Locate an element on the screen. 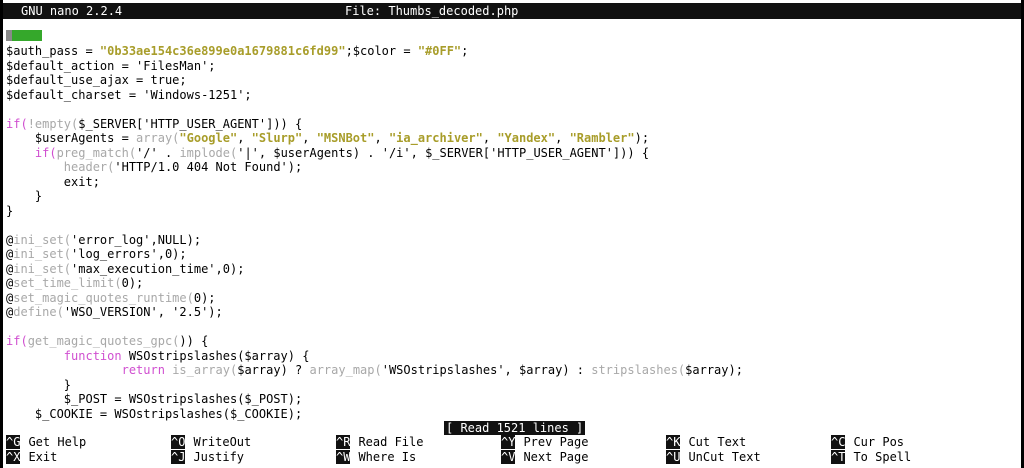 Image resolution: width=1024 pixels, height=468 pixels. code-line: header('HTTP/1.0 404 Not Found'); is located at coordinates (374, 167).